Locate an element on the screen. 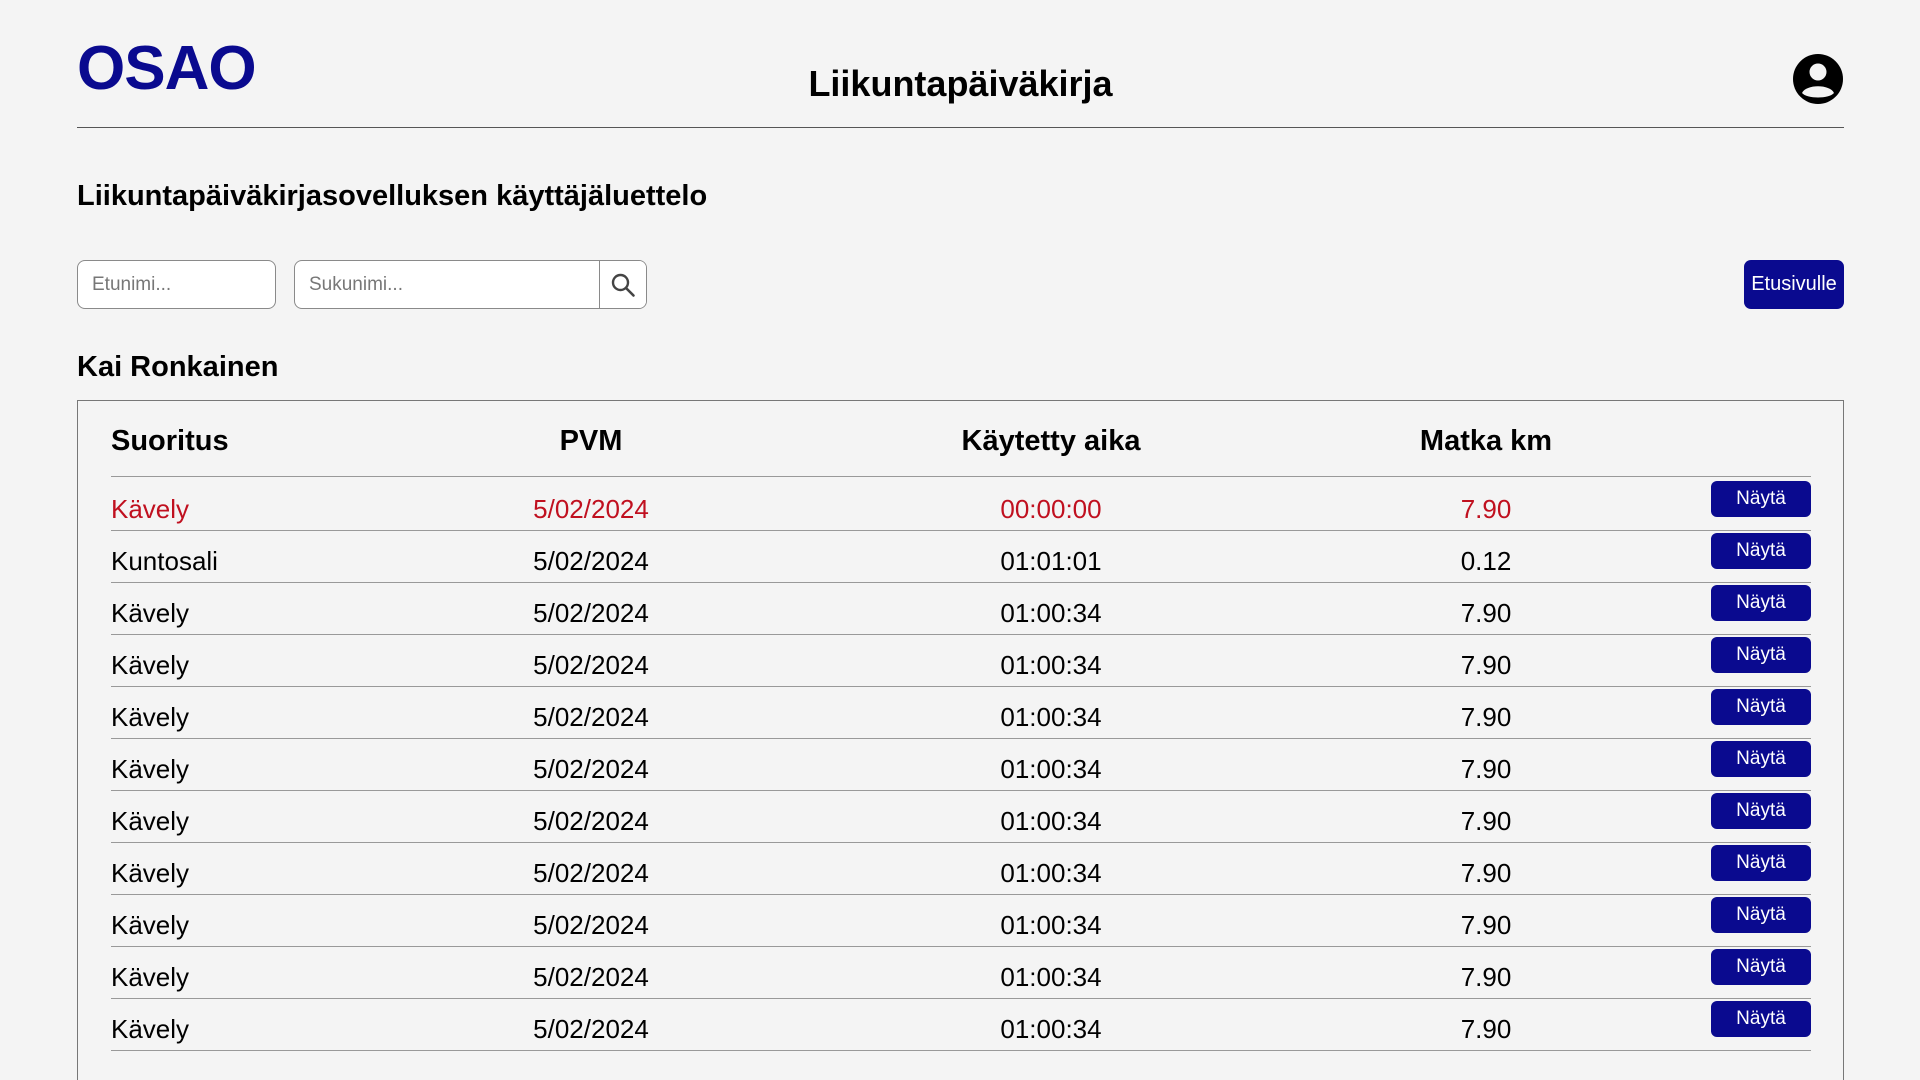 The image size is (1920, 1080). search-button is located at coordinates (622, 284).